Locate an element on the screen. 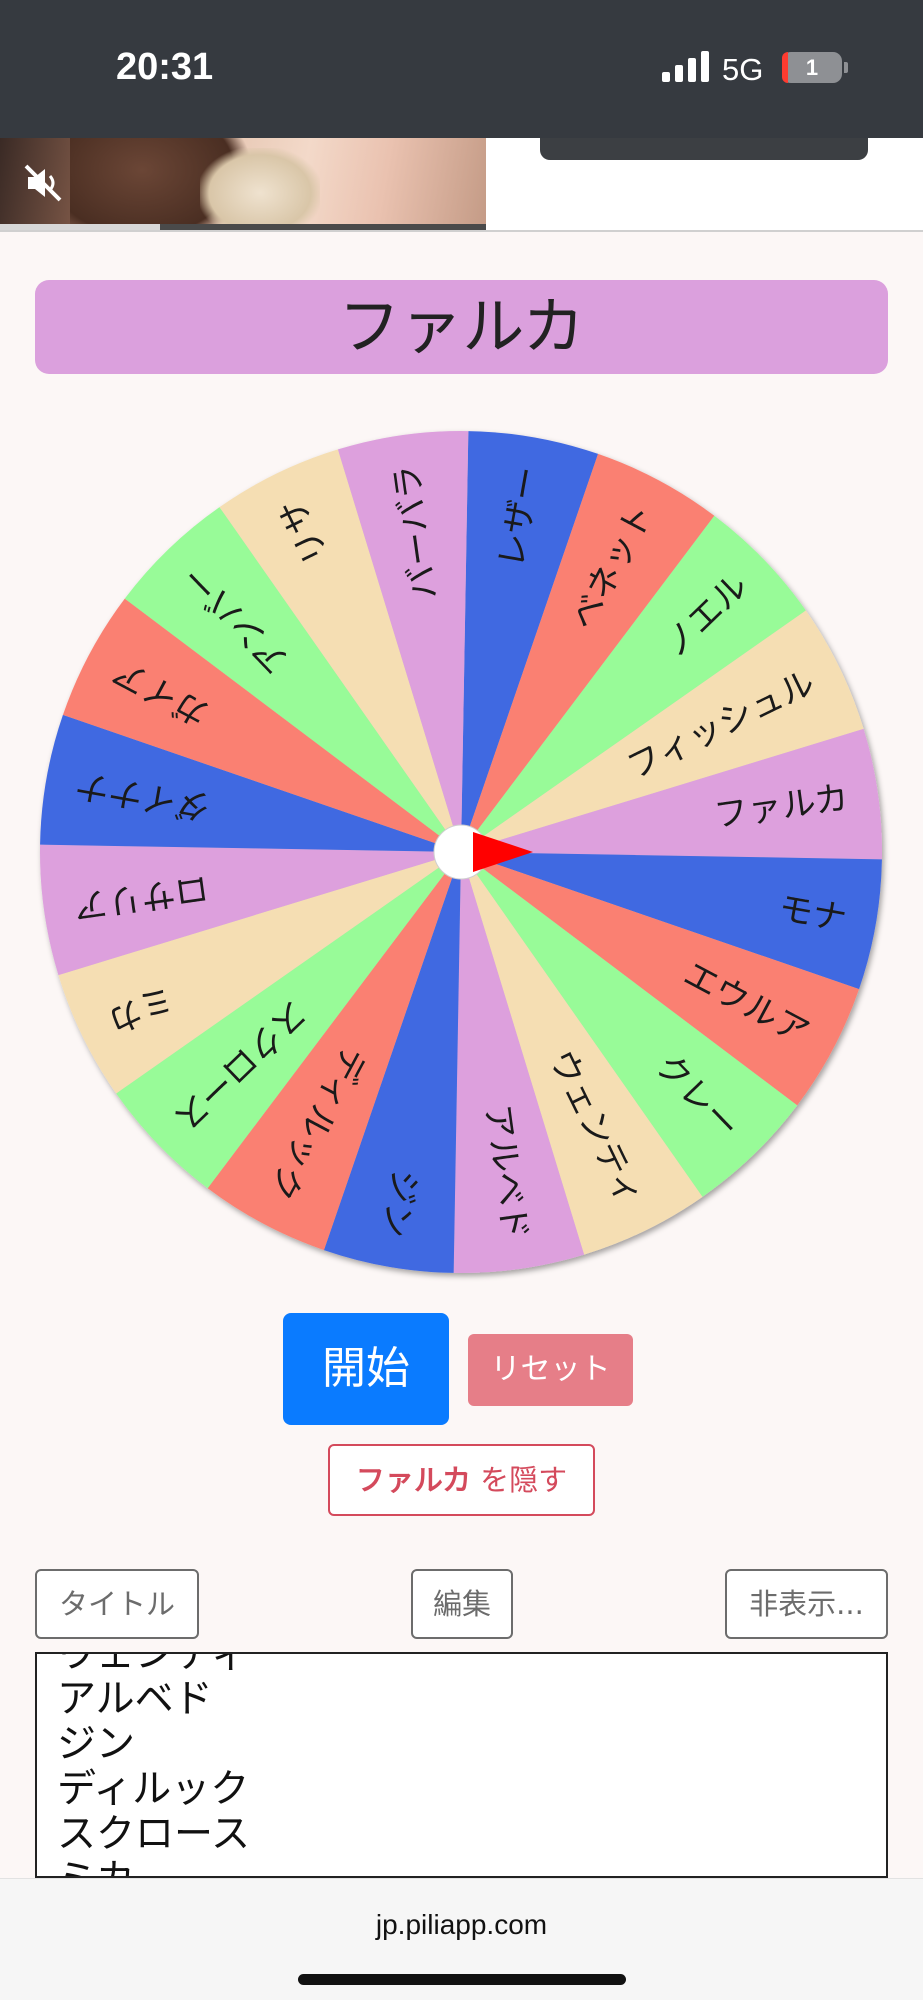  battery-cap is located at coordinates (846, 67).